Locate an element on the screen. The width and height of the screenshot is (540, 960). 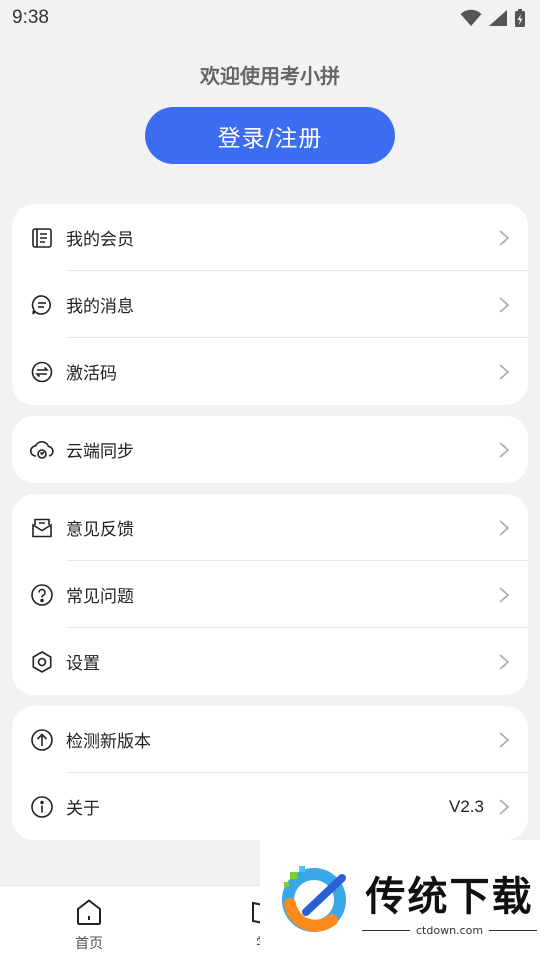
cellular-signal-icon is located at coordinates (498, 18).